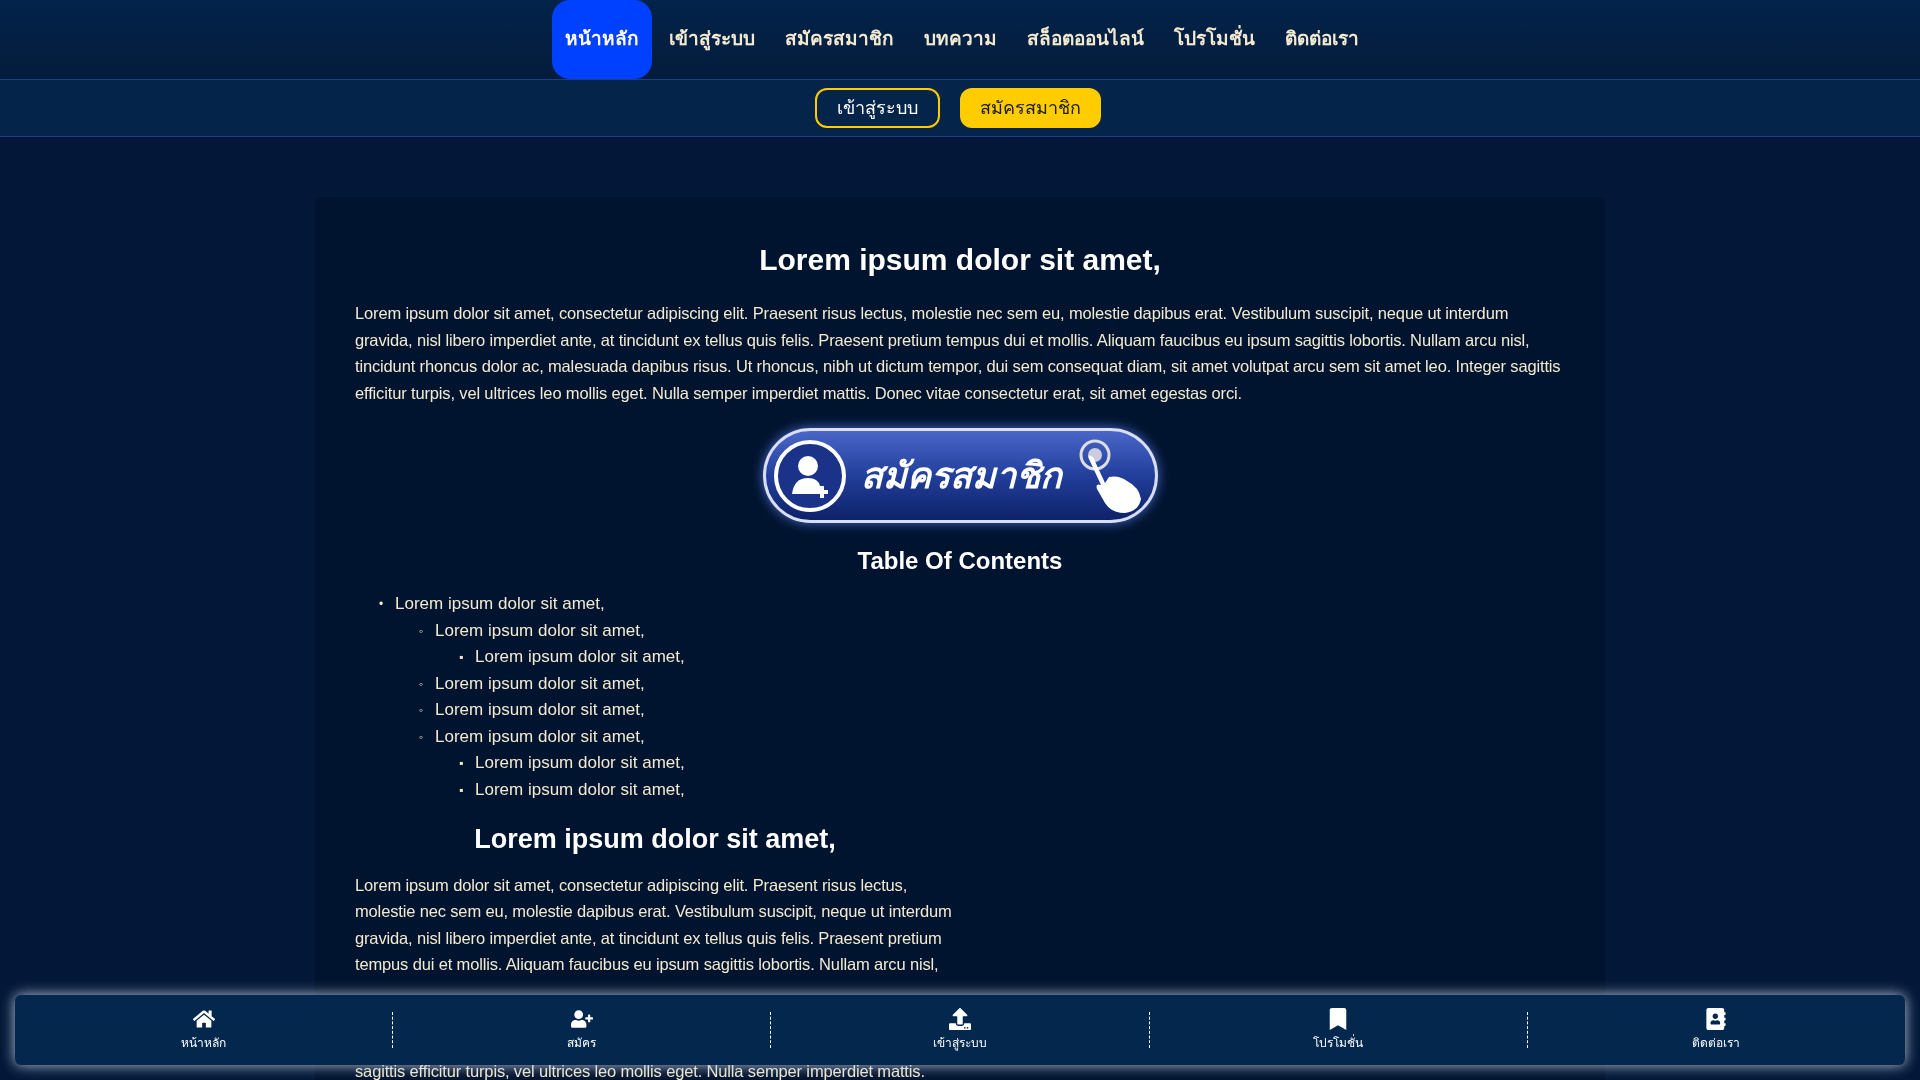 This screenshot has width=1920, height=1080. I want to click on nav-tab: สล็อตออนไลน์, so click(1085, 39).